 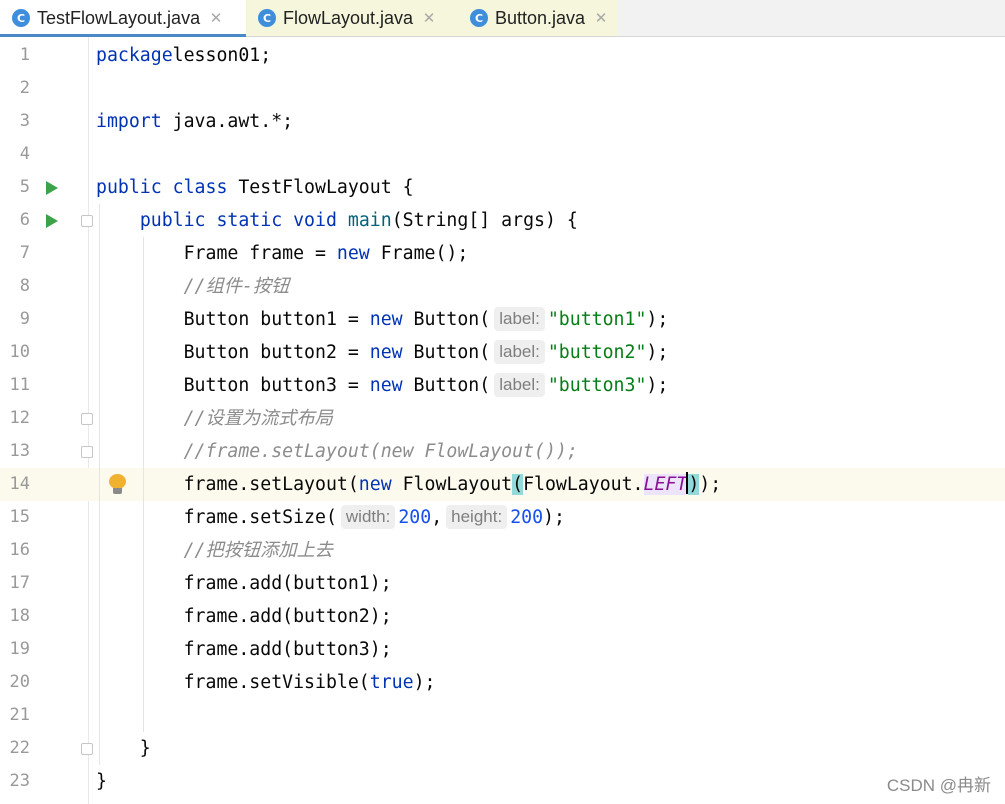 What do you see at coordinates (129, 121) in the screenshot?
I see `keyword: import` at bounding box center [129, 121].